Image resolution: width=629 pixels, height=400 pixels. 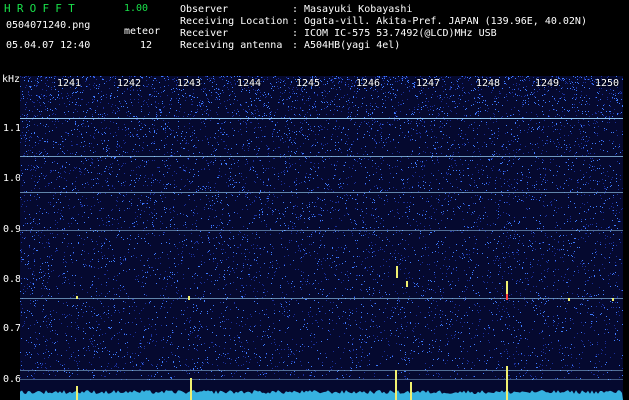 What do you see at coordinates (42, 8) in the screenshot?
I see `app-title: HROFFT` at bounding box center [42, 8].